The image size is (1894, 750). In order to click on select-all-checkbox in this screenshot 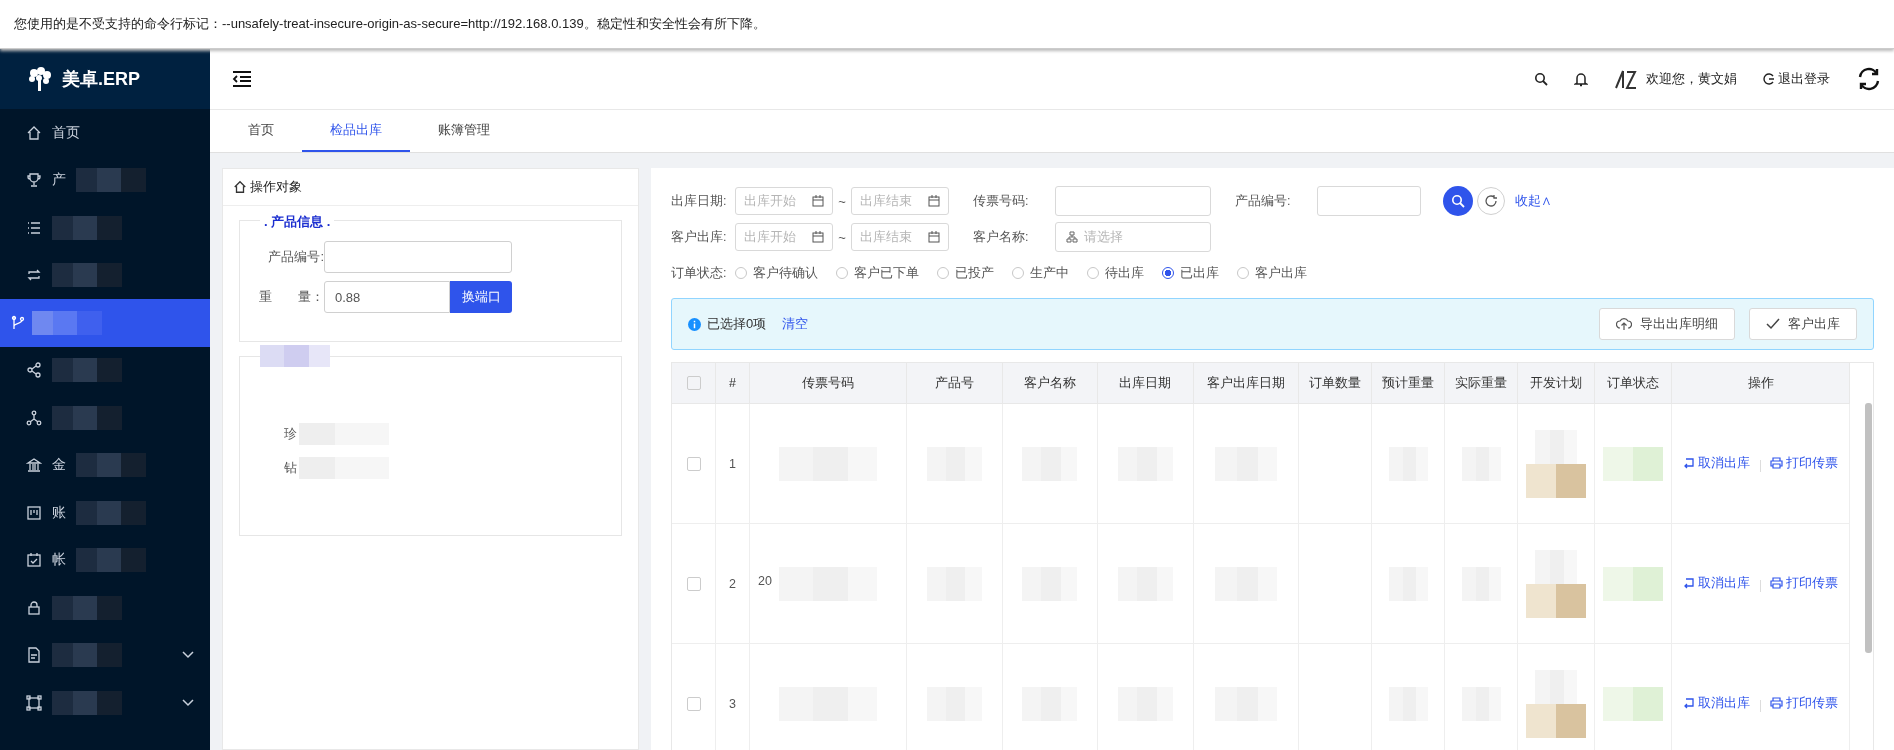, I will do `click(693, 383)`.